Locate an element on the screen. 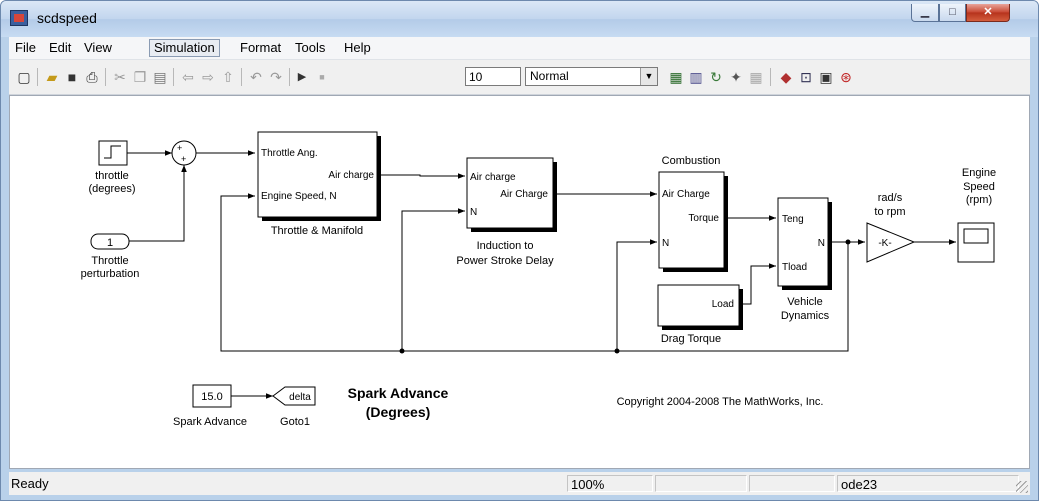  status-bar: Ready 100% ode23 is located at coordinates (519, 483).